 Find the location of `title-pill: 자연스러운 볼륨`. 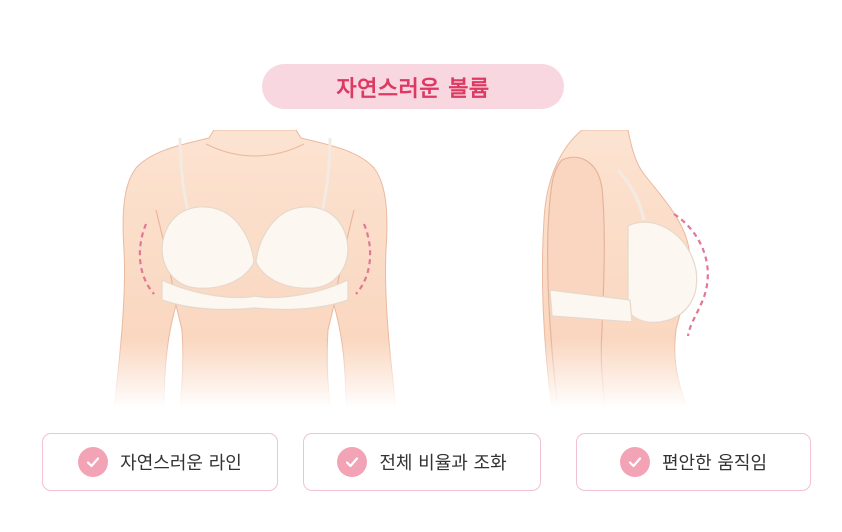

title-pill: 자연스러운 볼륨 is located at coordinates (413, 86).